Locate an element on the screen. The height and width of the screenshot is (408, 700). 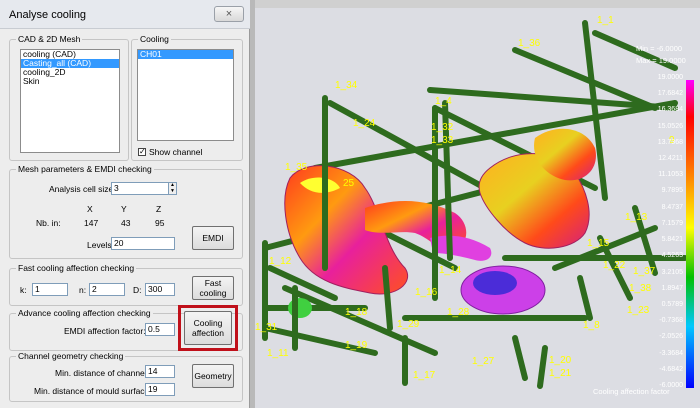
scale-caption: Cooling affection factor is located at coordinates (631, 391).